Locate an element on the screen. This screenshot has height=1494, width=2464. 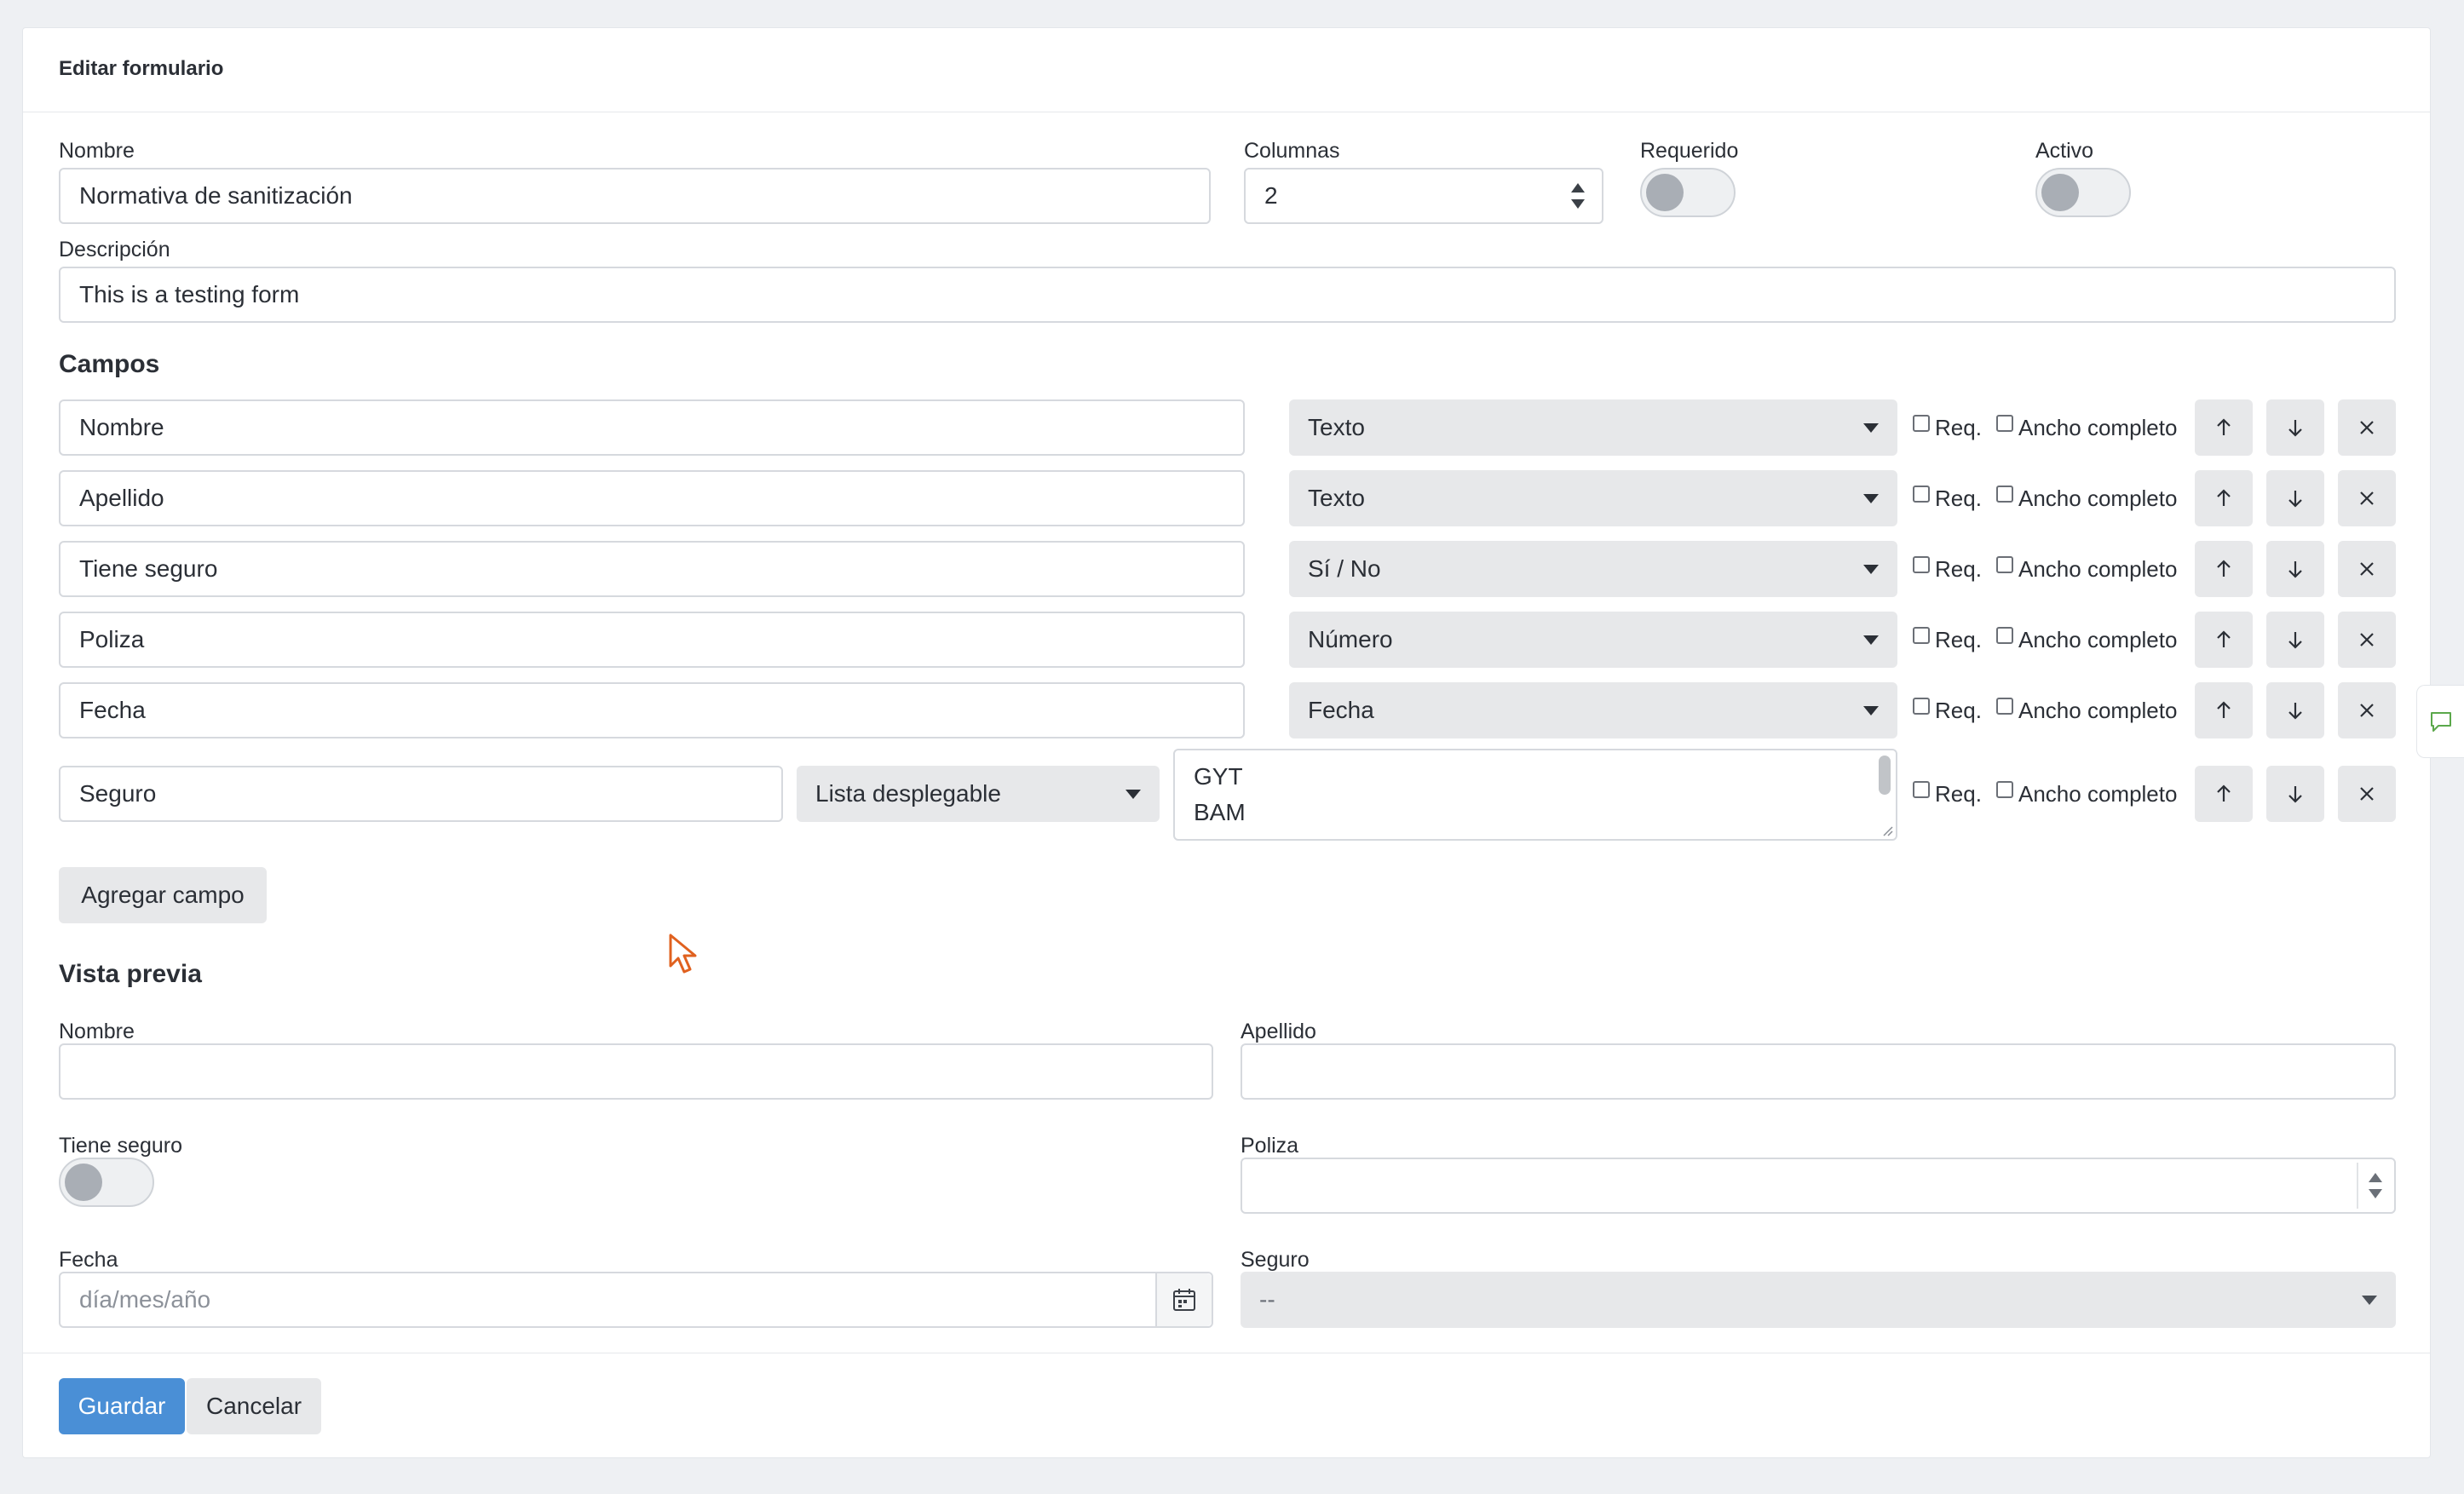
form-name-input: Normativa de sanitización is located at coordinates (635, 196).